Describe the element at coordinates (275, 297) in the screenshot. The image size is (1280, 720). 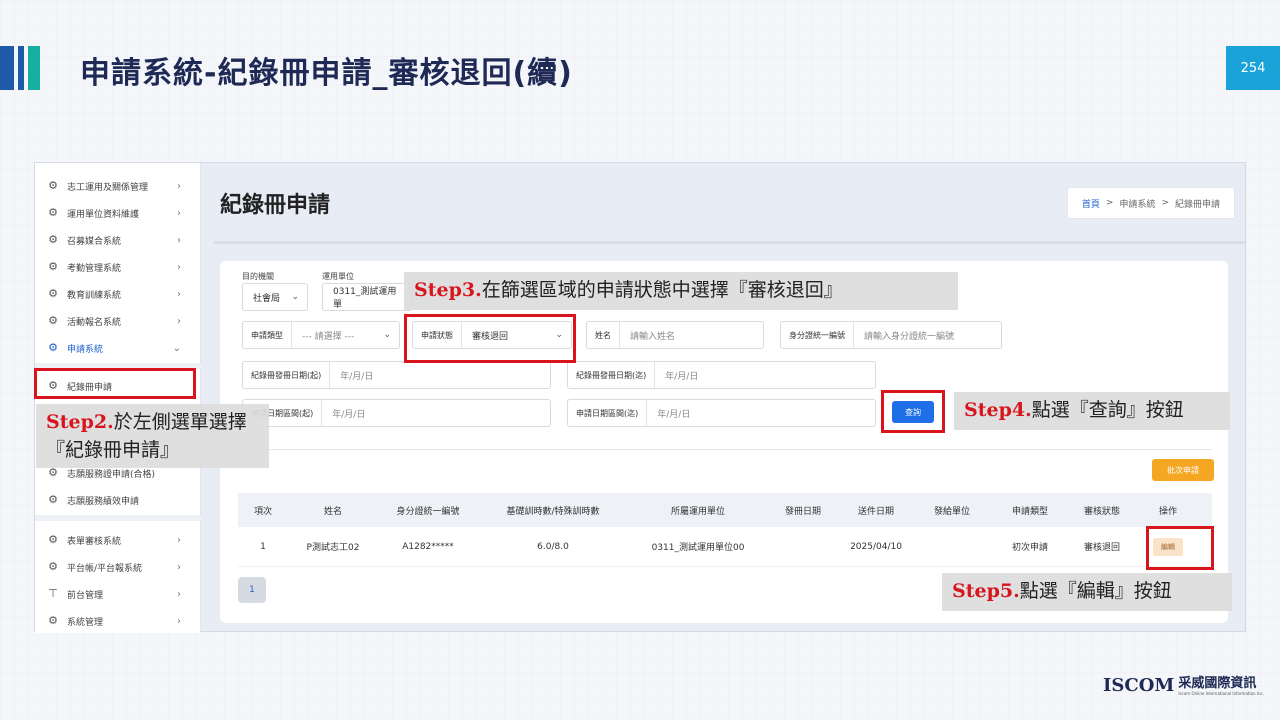
I see `dest-select: 社會局 ⌄` at that location.